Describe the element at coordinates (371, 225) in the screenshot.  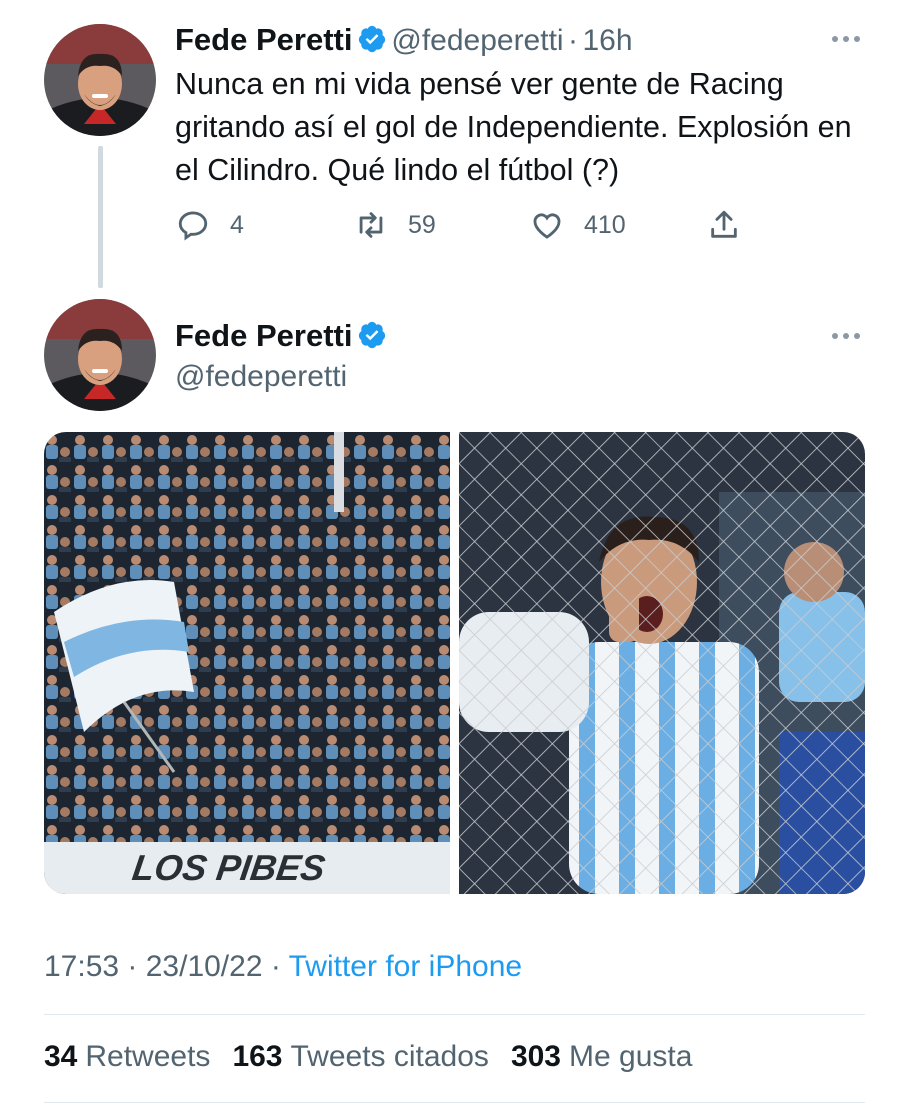
I see `retweet-icon` at that location.